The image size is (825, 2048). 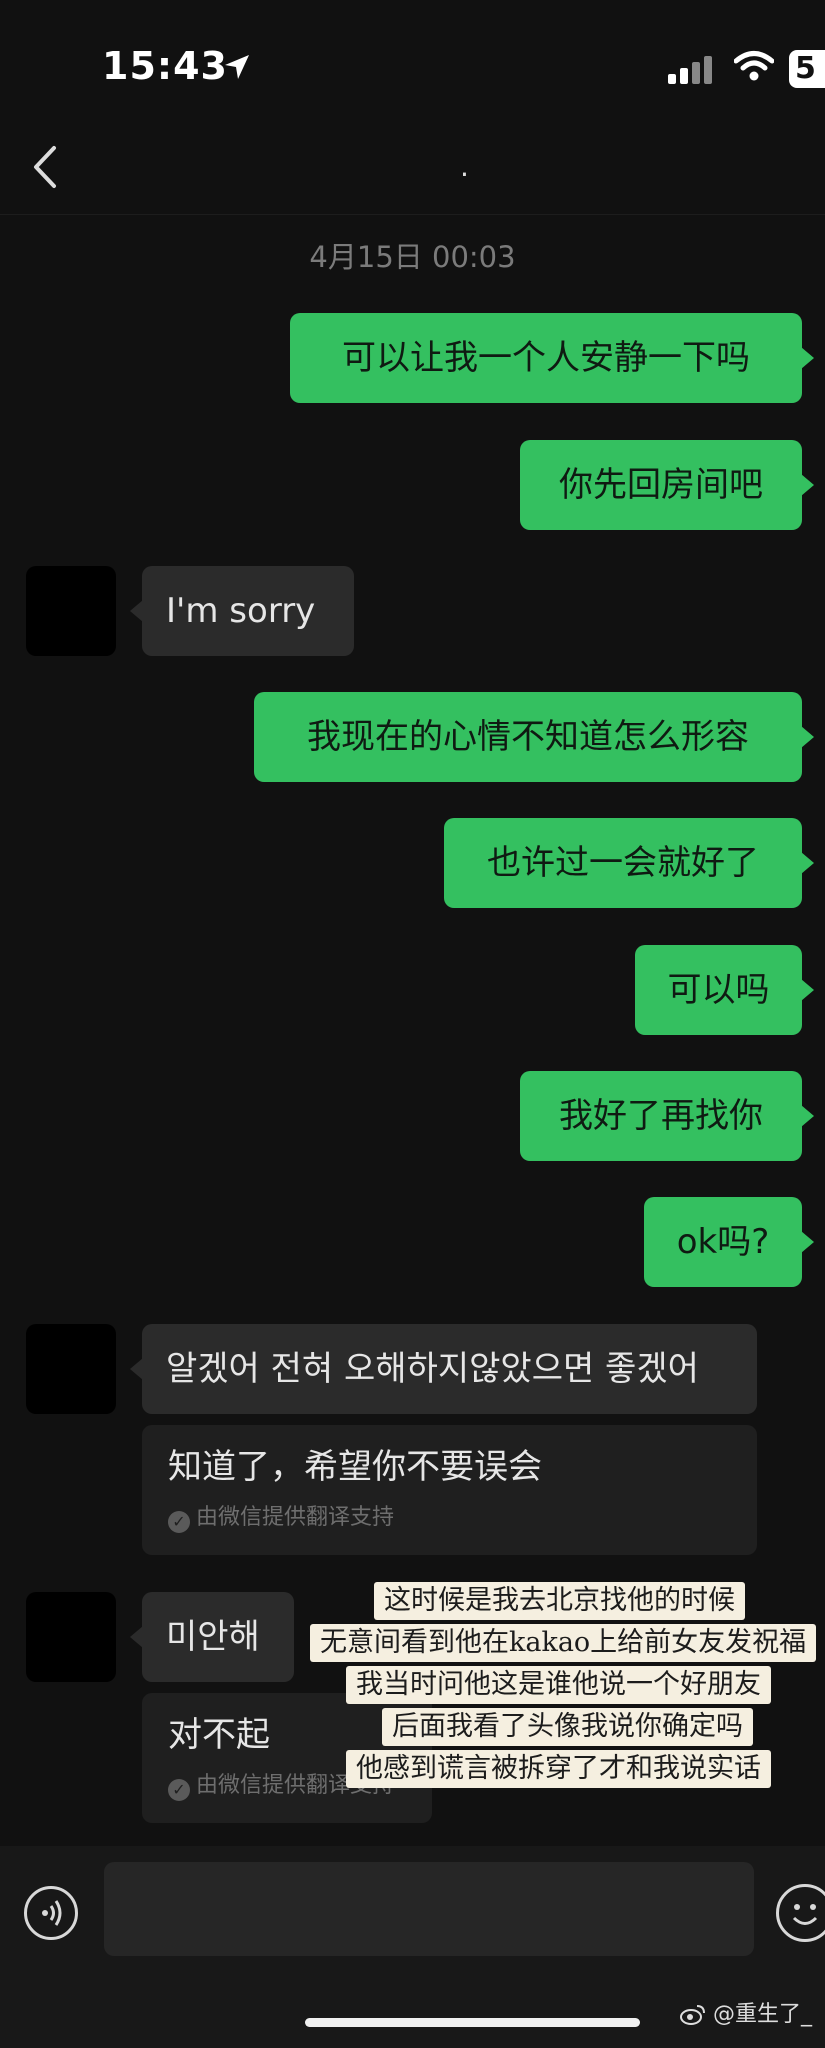 I want to click on sent-message: 我现在的心情不知道怎么形容, so click(x=534, y=737).